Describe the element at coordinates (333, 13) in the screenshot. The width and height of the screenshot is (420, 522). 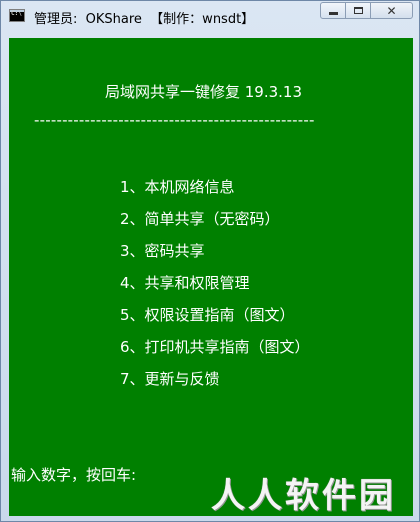
I see `minimize-icon` at that location.